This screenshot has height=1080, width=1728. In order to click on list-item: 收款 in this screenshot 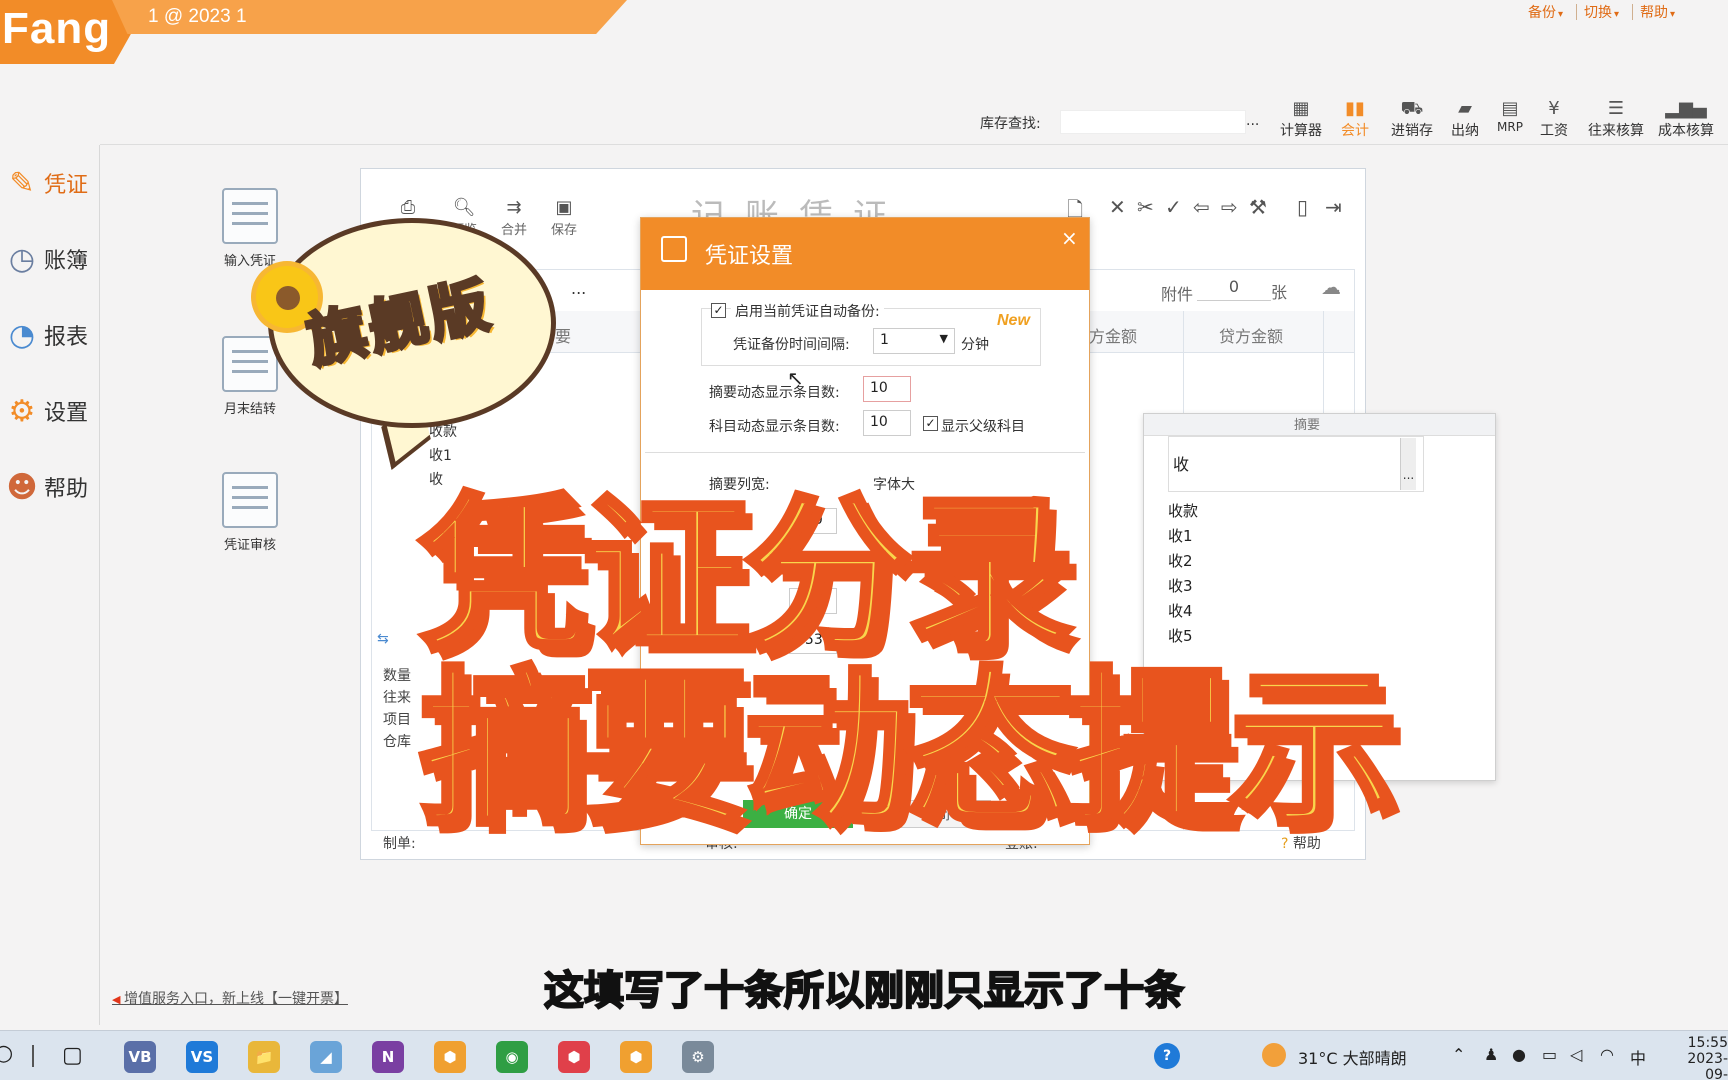, I will do `click(1183, 510)`.